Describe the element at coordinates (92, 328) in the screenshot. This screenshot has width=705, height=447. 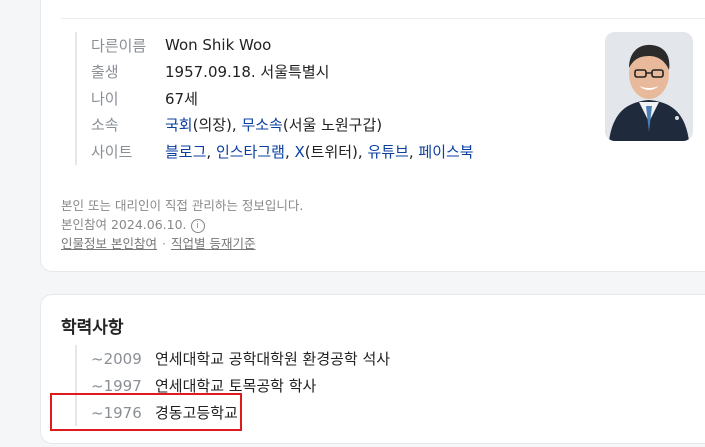
I see `section-title: 학력사항` at that location.